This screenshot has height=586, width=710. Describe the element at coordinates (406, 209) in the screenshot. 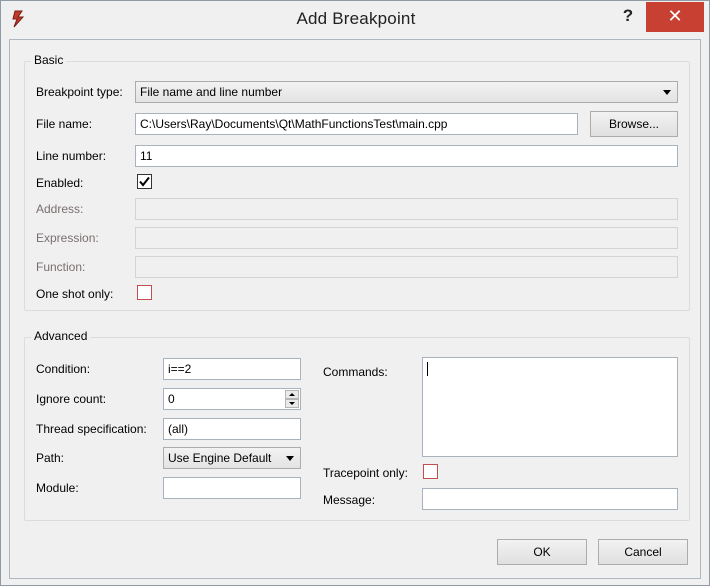

I see `address-input` at that location.